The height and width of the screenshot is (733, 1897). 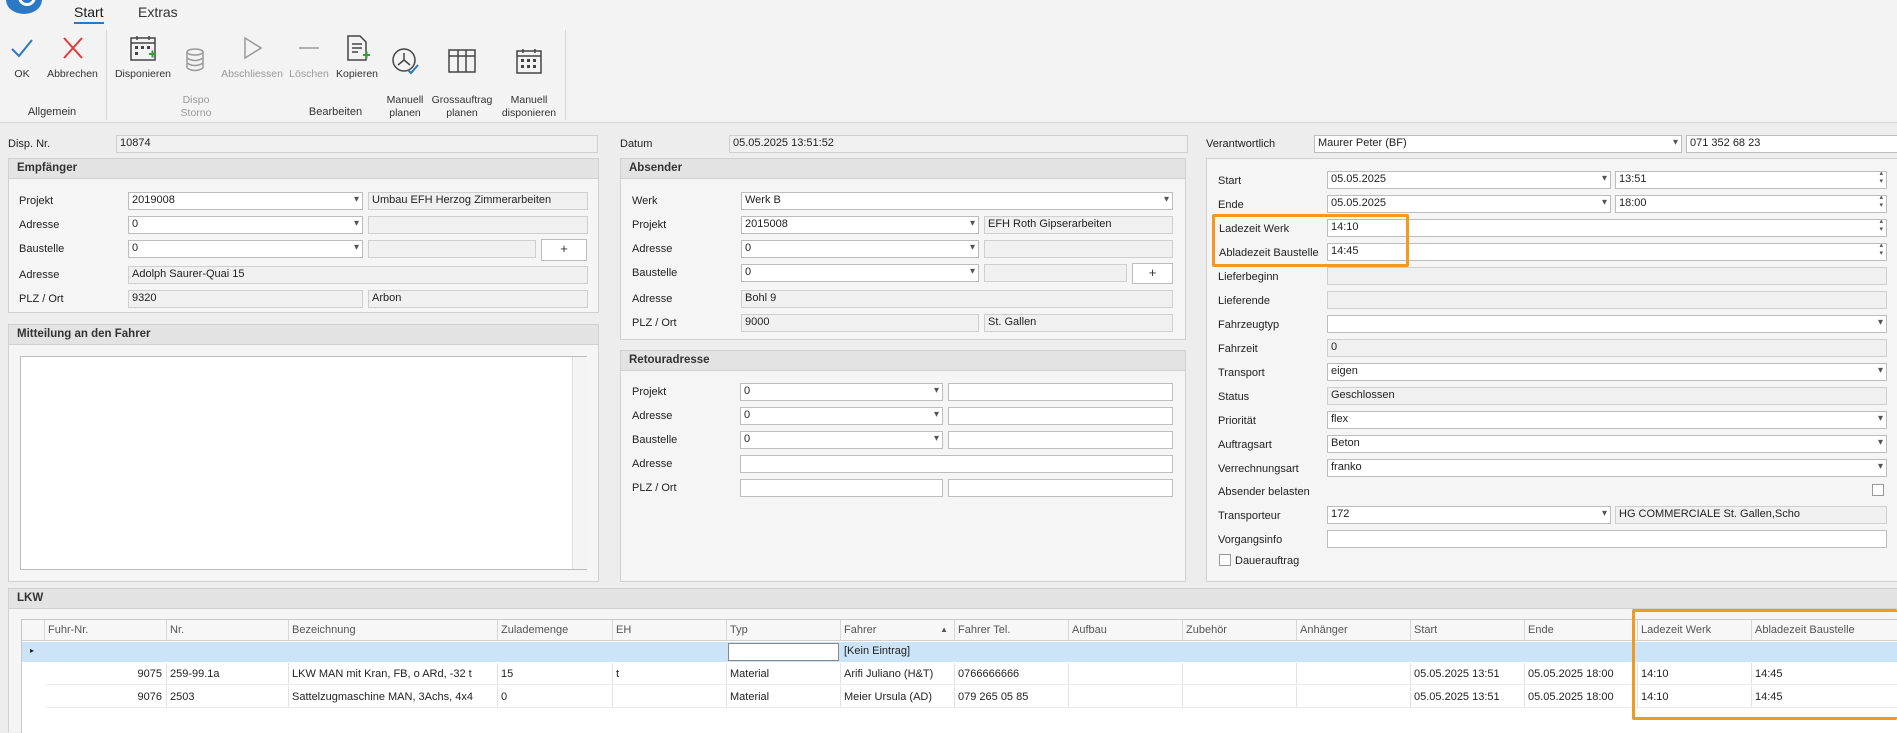 I want to click on verrechnungsart-select: franko, so click(x=1607, y=468).